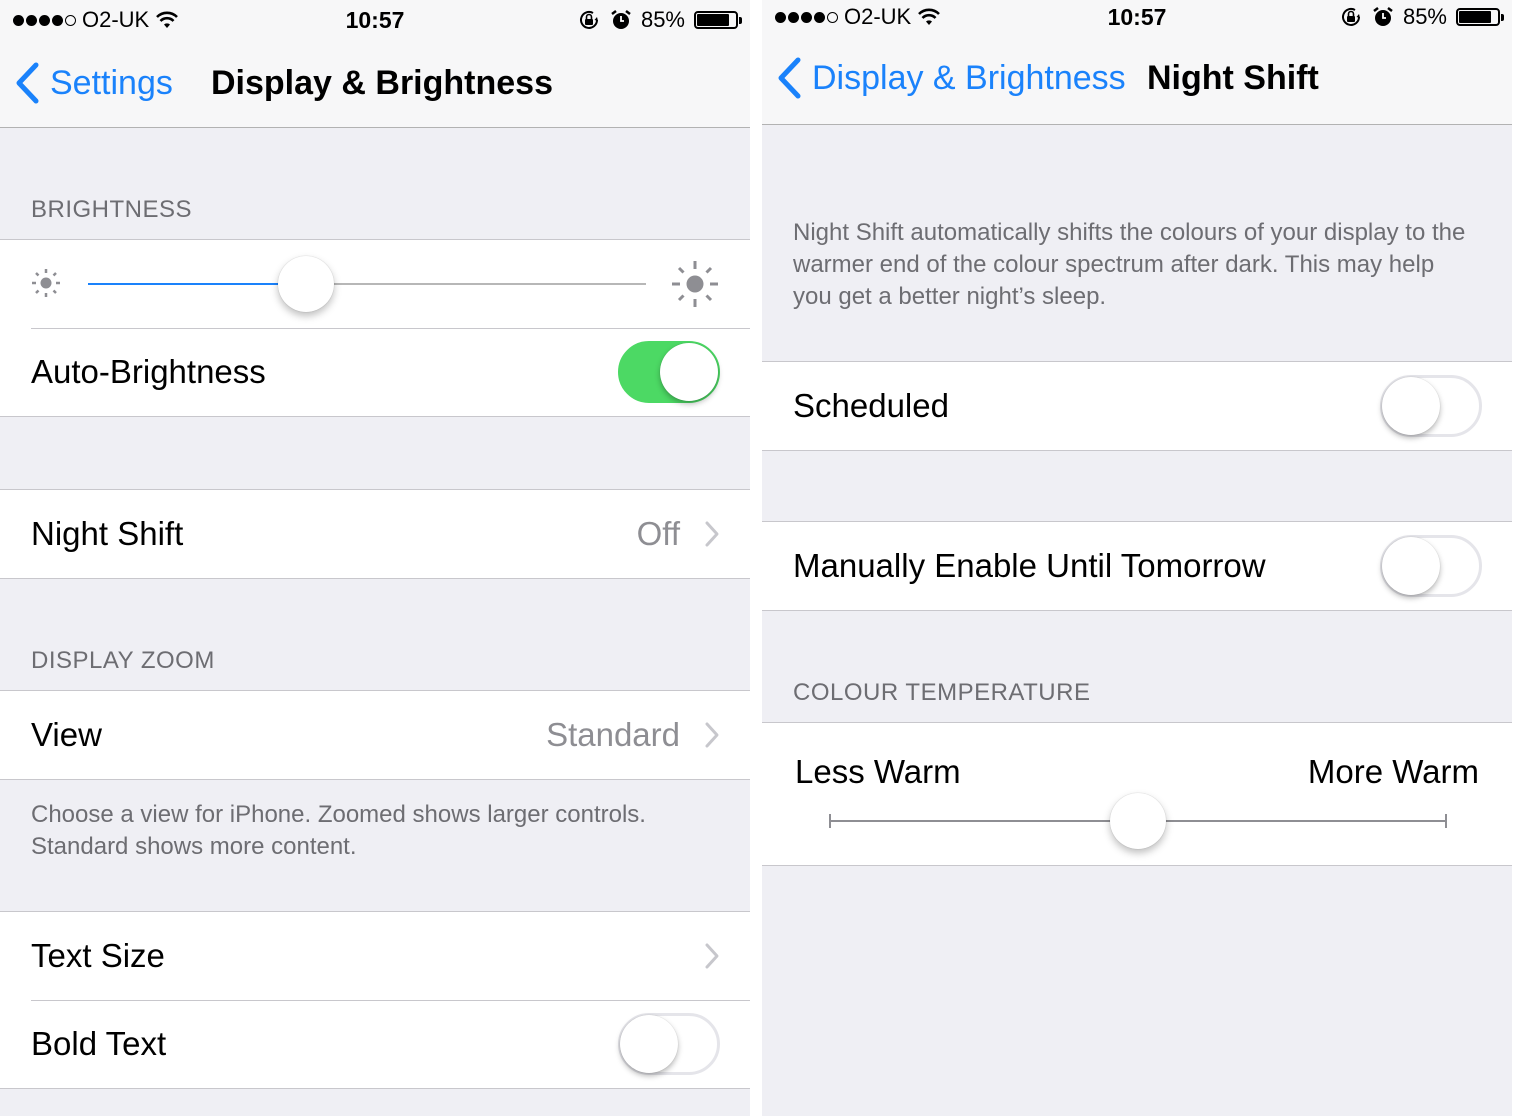 This screenshot has height=1116, width=1532. I want to click on back-button: Settings, so click(93, 83).